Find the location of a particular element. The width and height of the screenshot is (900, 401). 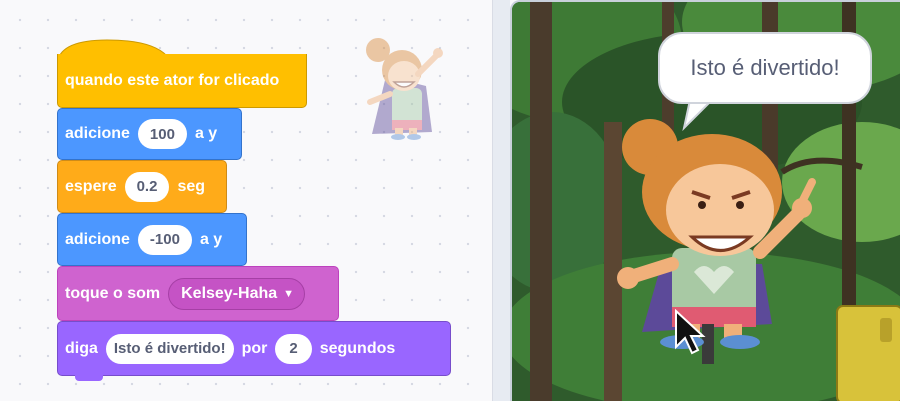

block-stack-bottom-tab is located at coordinates (89, 378).